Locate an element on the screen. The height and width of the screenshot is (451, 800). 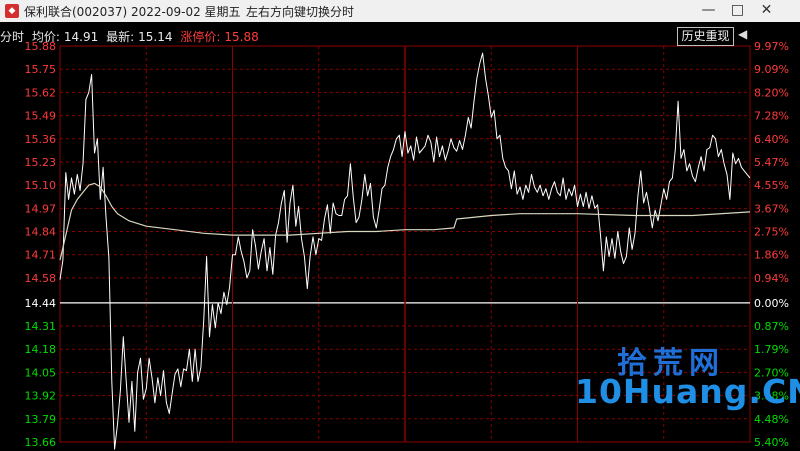
percent-tick-label: 1.79% is located at coordinates (771, 349).